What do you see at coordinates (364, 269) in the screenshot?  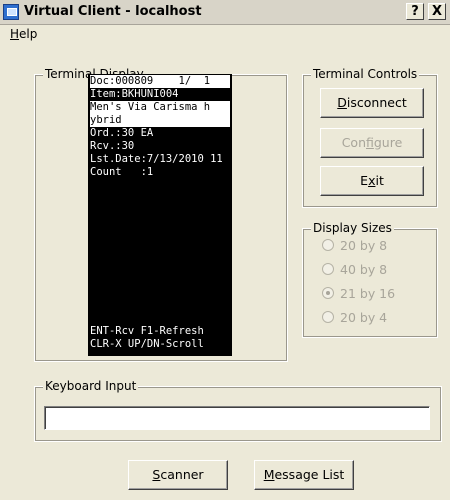 I see `display-size-label: 40 by 8` at bounding box center [364, 269].